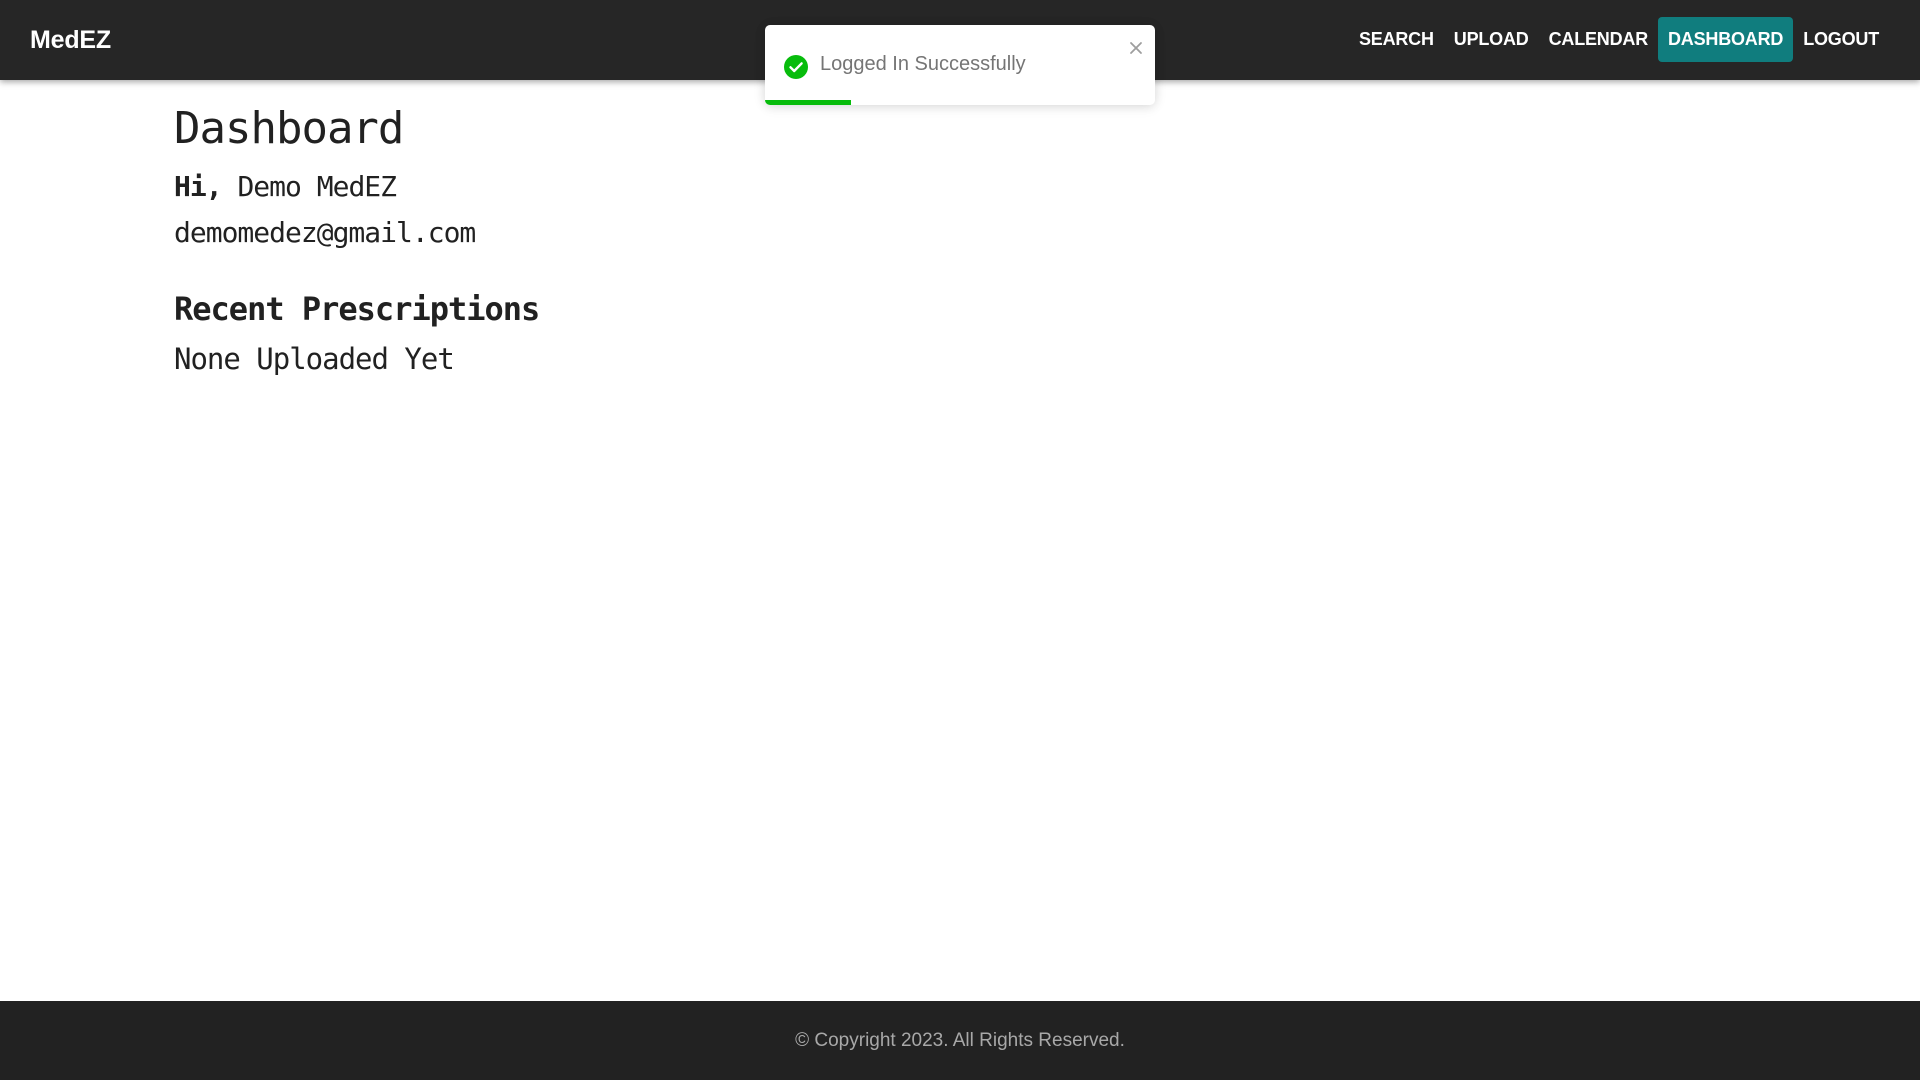  I want to click on greeting-prefix: Hi,, so click(198, 186).